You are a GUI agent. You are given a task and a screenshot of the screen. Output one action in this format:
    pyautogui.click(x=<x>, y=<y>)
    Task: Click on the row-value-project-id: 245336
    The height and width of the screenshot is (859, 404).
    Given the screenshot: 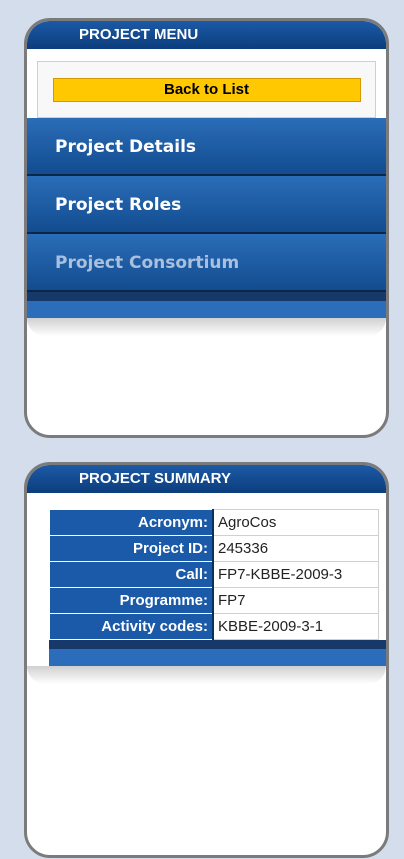 What is the action you would take?
    pyautogui.click(x=295, y=548)
    